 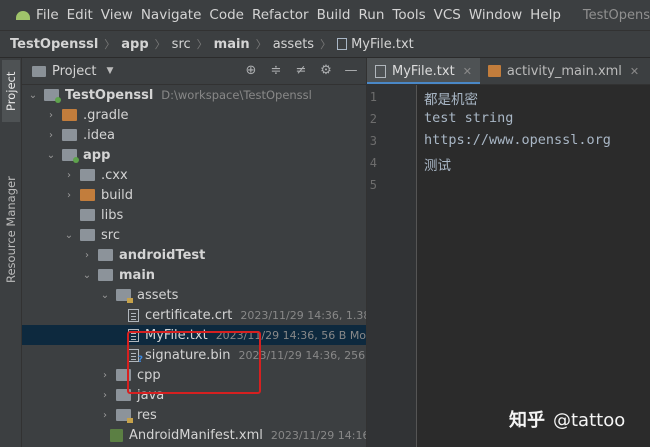 What do you see at coordinates (232, 44) in the screenshot?
I see `breadcrumb-main: main` at bounding box center [232, 44].